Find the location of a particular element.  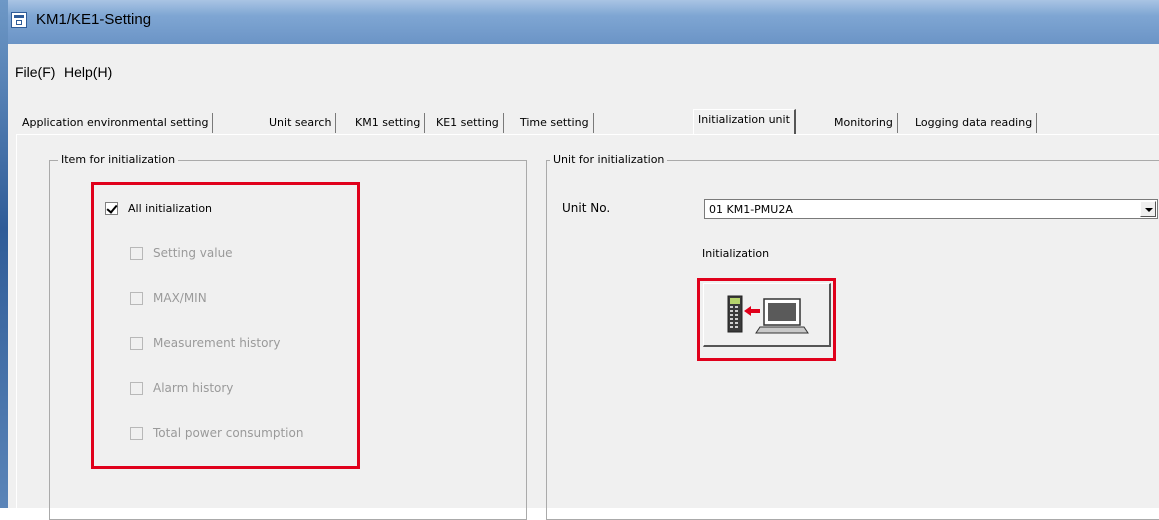

option-measurement-history: Measurement history is located at coordinates (205, 343).